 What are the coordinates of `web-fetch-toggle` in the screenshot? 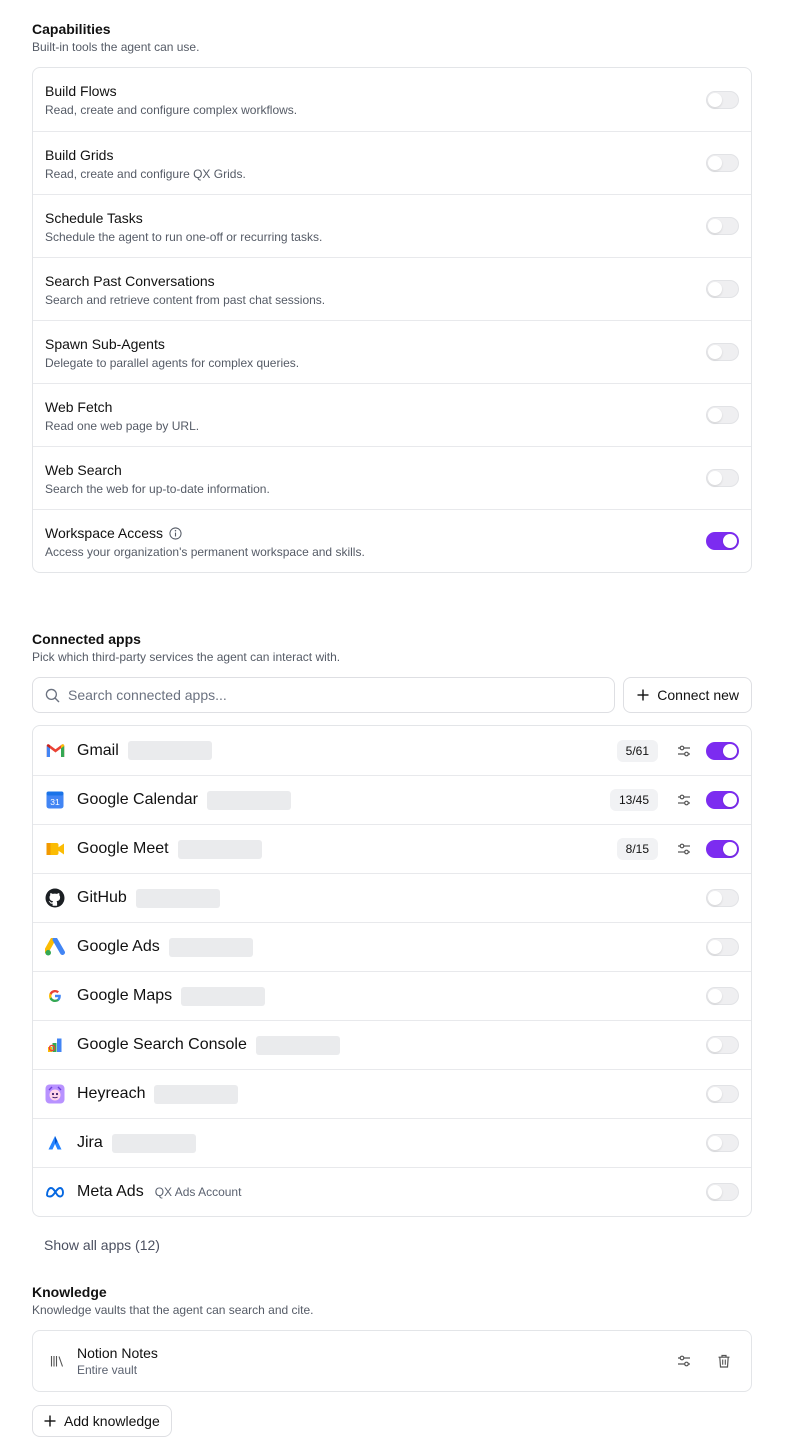 It's located at (722, 415).